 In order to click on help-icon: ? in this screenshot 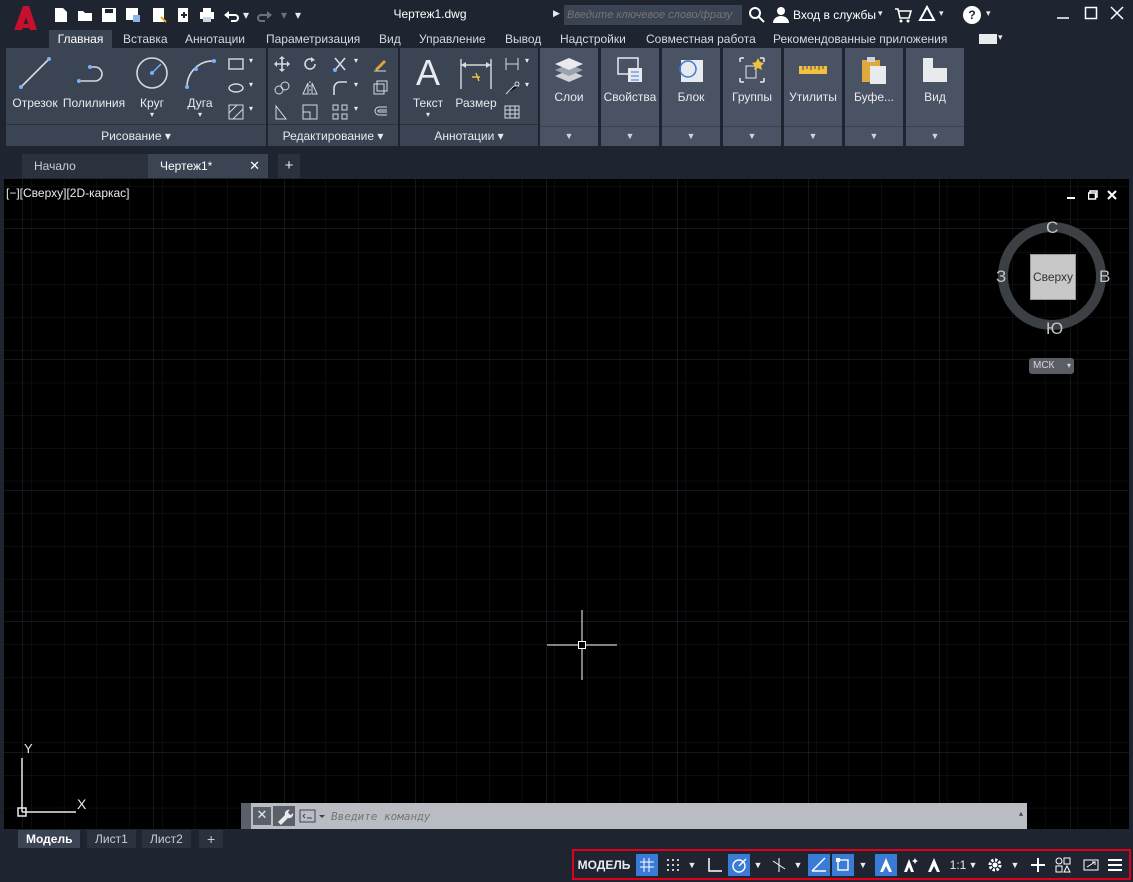, I will do `click(972, 15)`.